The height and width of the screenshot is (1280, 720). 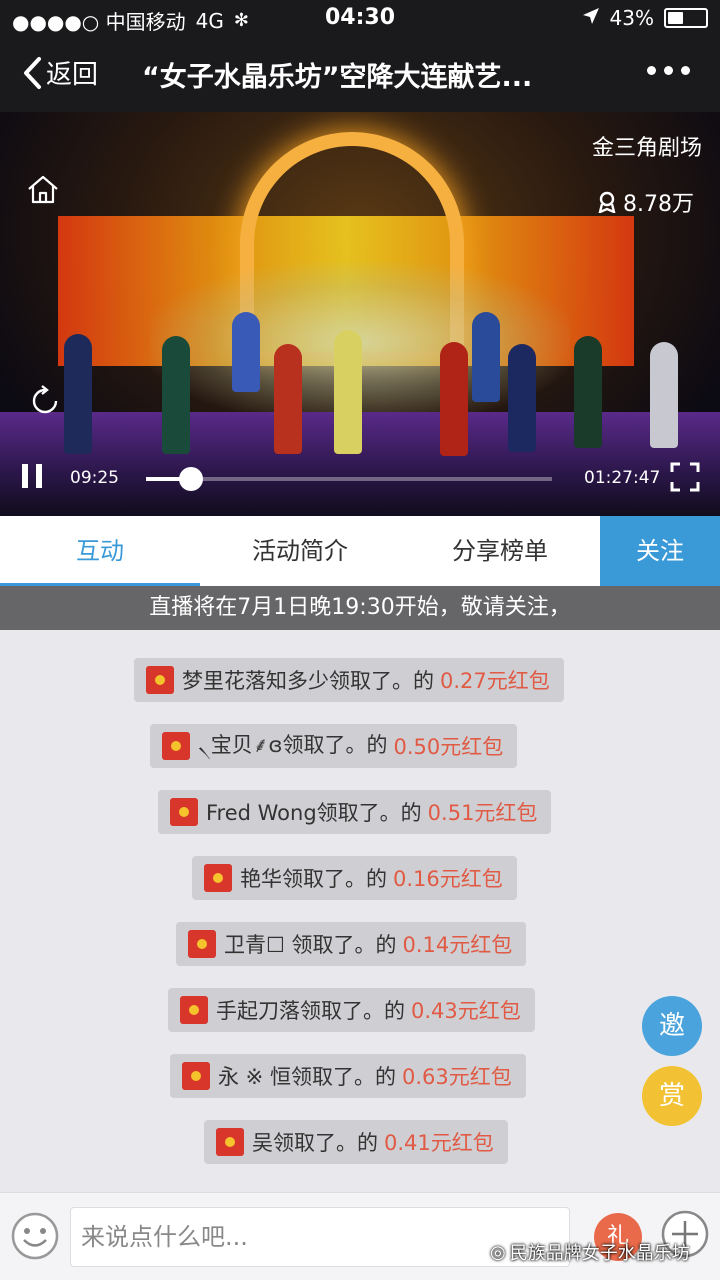 What do you see at coordinates (676, 18) in the screenshot?
I see `battery-fill` at bounding box center [676, 18].